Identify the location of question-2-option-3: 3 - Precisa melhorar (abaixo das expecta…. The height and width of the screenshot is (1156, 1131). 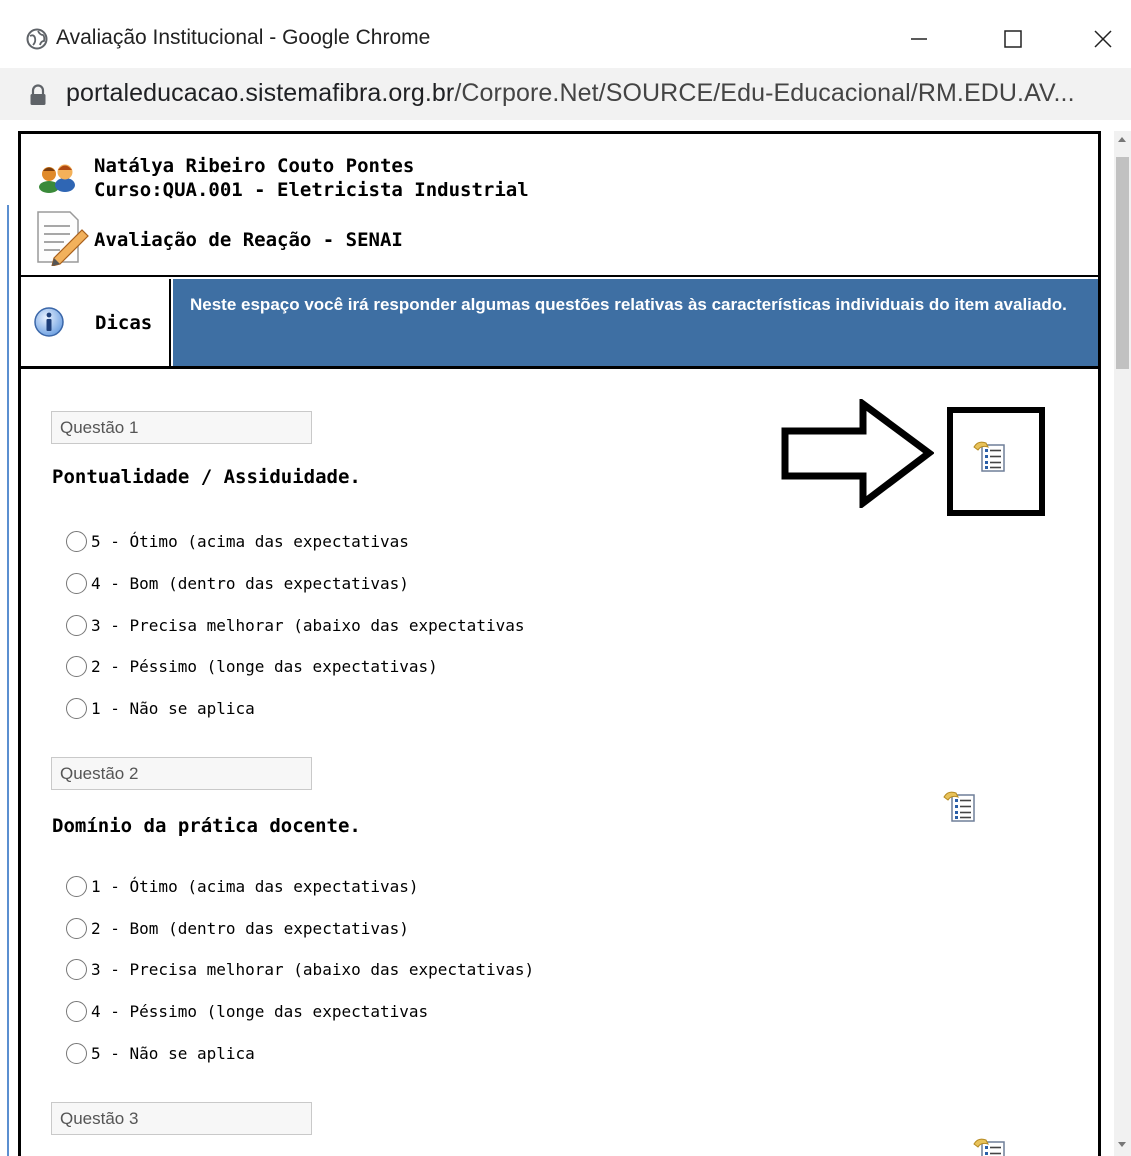
(300, 969).